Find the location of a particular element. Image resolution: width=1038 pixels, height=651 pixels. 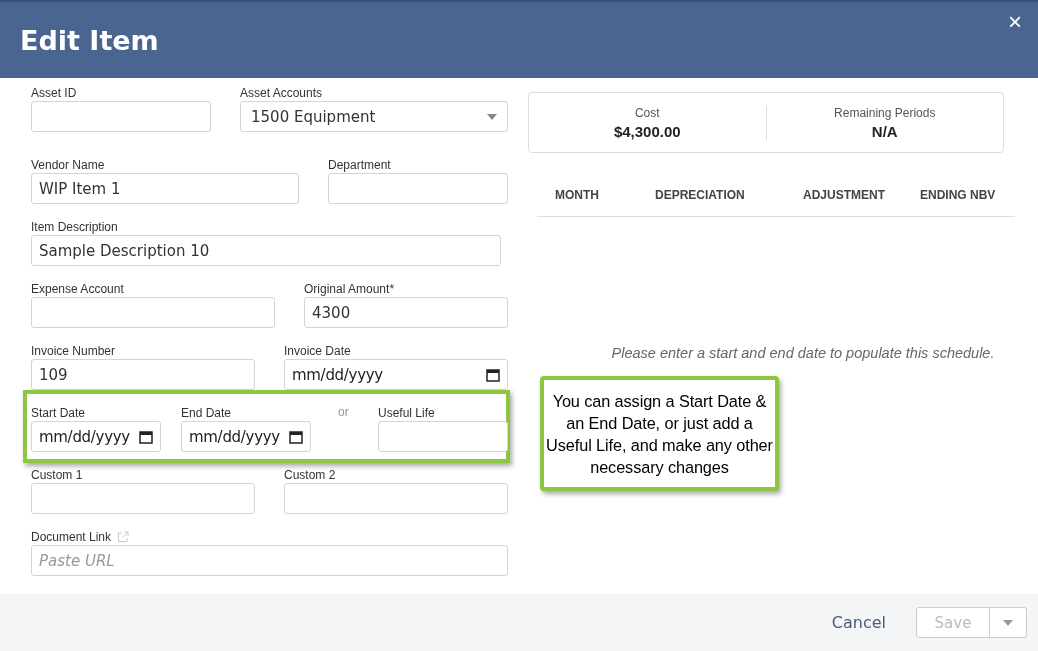

text-field: WIP Item 1 is located at coordinates (165, 188).